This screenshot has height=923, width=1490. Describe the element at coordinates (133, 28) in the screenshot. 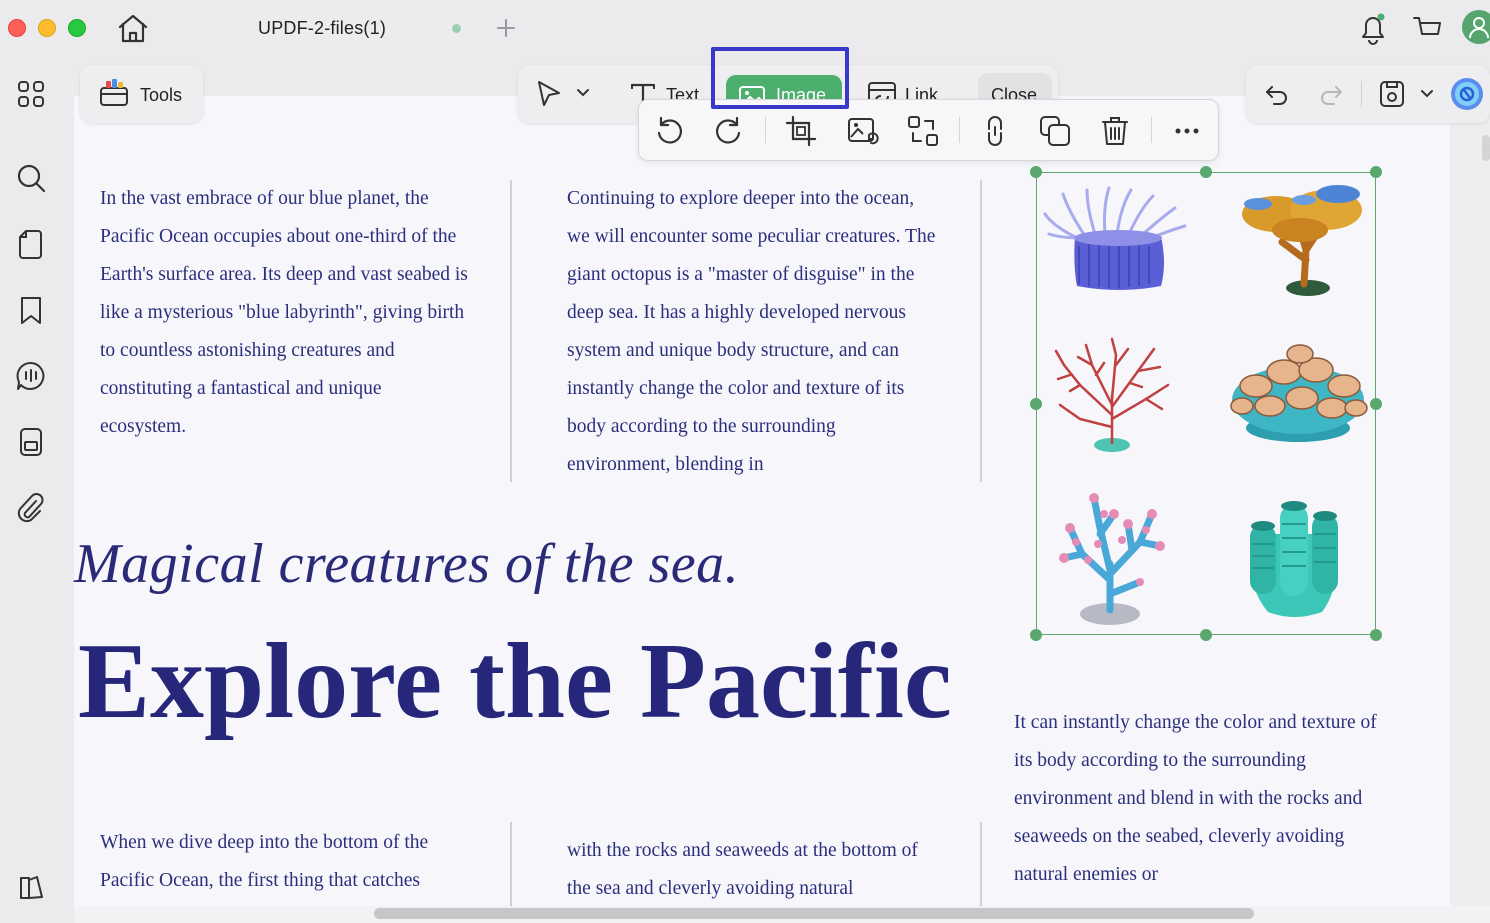

I see `home-icon` at that location.